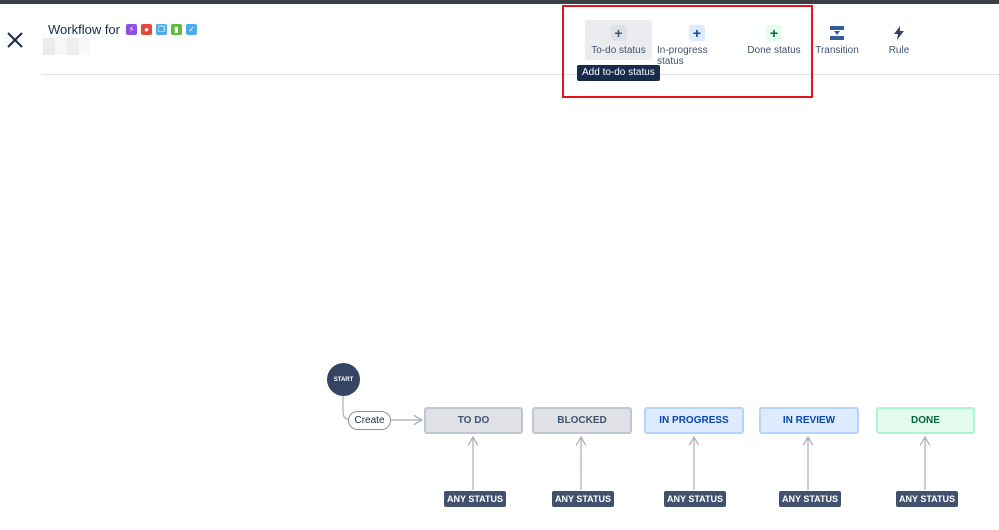 This screenshot has width=999, height=530. Describe the element at coordinates (146, 29) in the screenshot. I see `bug-icon: ●` at that location.